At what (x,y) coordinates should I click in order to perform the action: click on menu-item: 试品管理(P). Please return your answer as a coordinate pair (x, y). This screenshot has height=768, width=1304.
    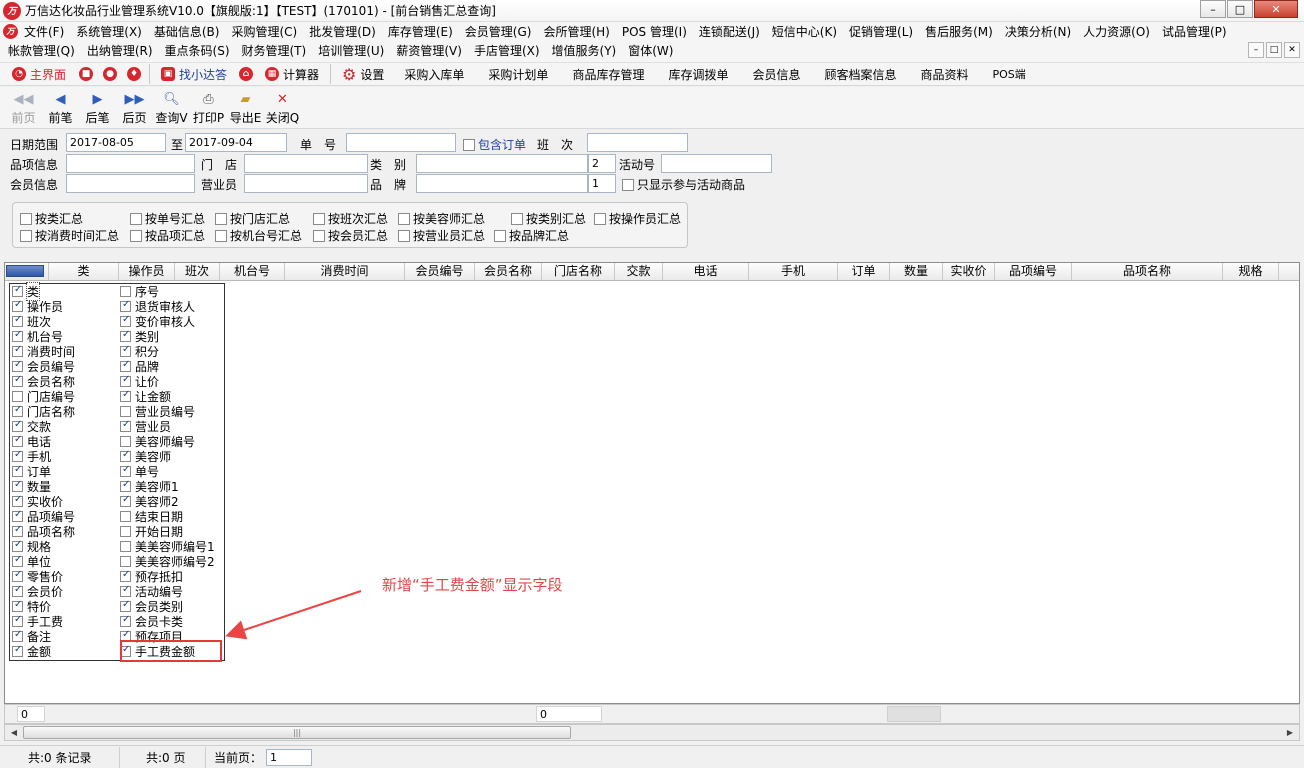
    Looking at the image, I should click on (1194, 31).